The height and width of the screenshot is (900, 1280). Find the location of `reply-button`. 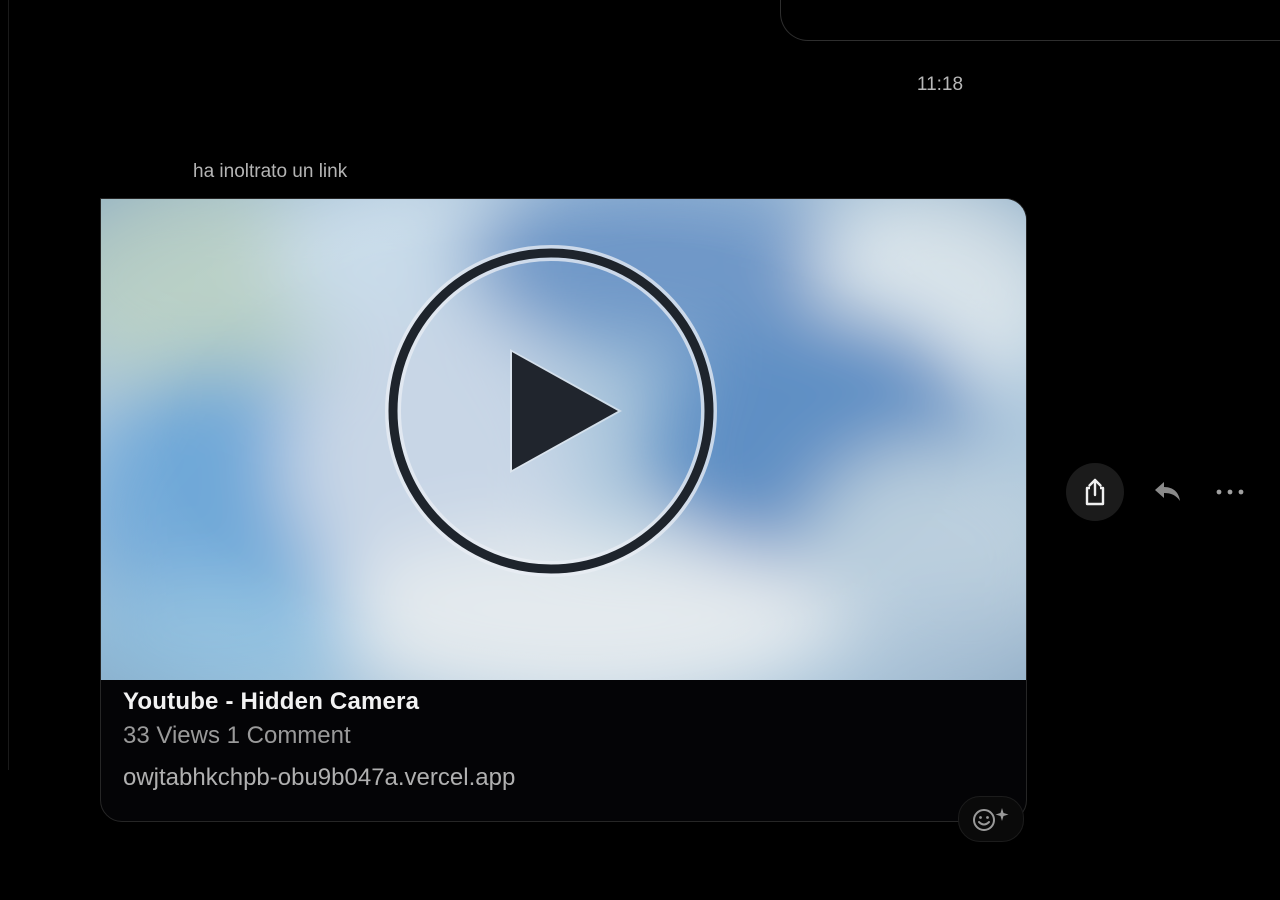

reply-button is located at coordinates (1168, 492).